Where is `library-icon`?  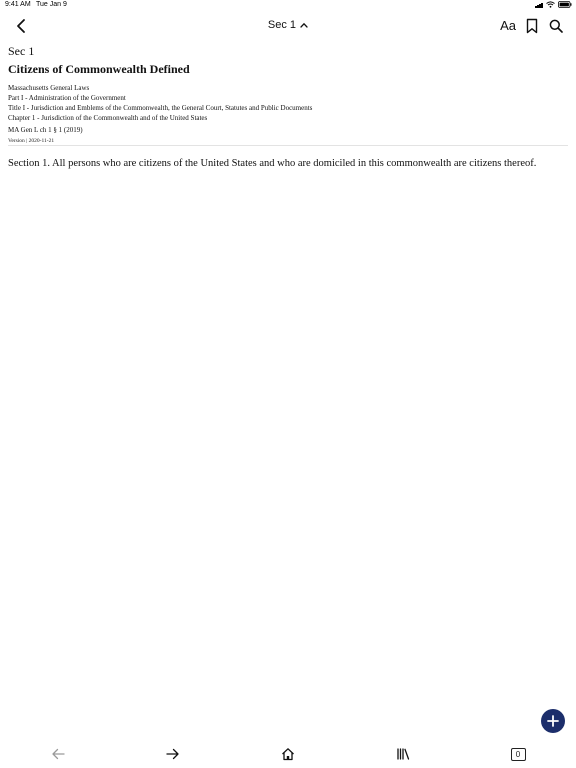 library-icon is located at coordinates (403, 754).